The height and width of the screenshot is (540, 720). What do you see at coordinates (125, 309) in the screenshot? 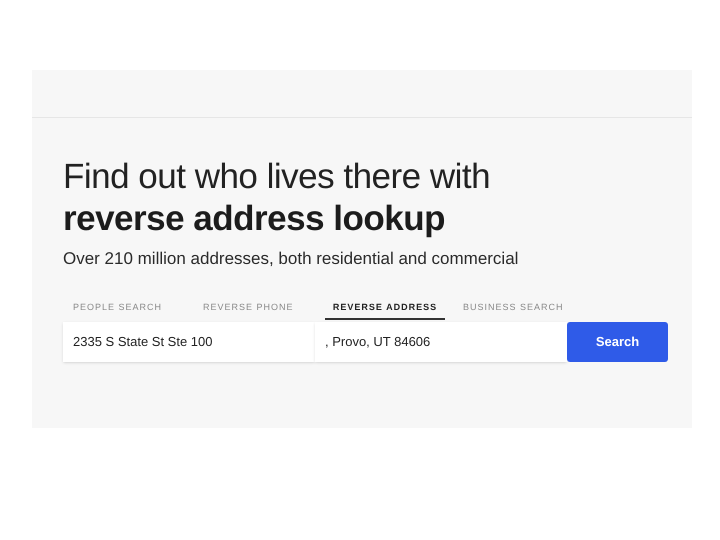
I see `search-tab: PEOPLE SEARCH` at bounding box center [125, 309].